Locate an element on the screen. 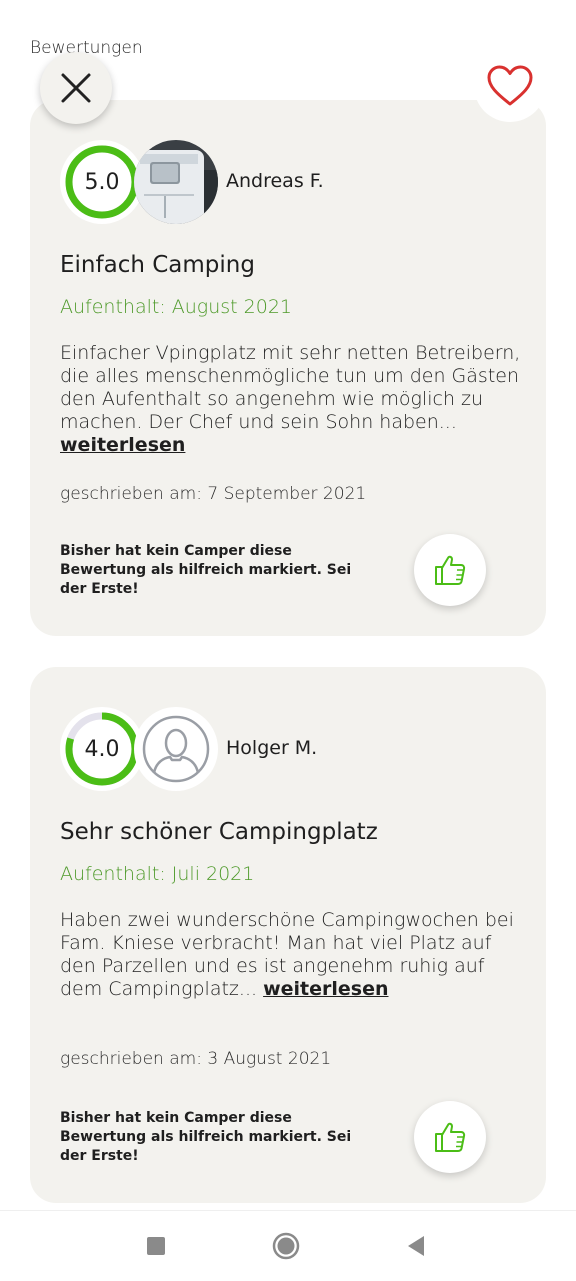  rating-badge: 4.0 is located at coordinates (102, 749).